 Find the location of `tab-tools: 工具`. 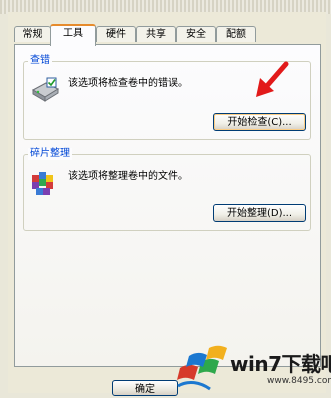

tab-tools: 工具 is located at coordinates (73, 35).